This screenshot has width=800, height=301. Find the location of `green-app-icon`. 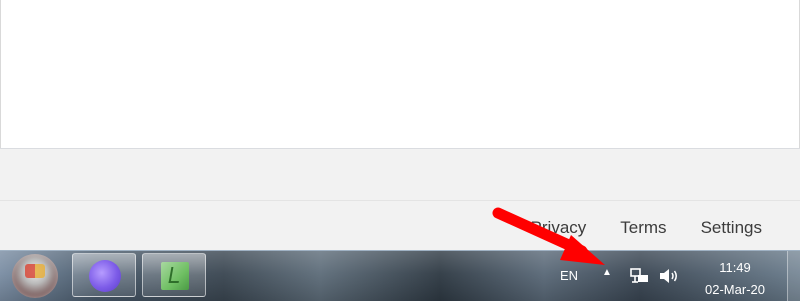

green-app-icon is located at coordinates (175, 276).